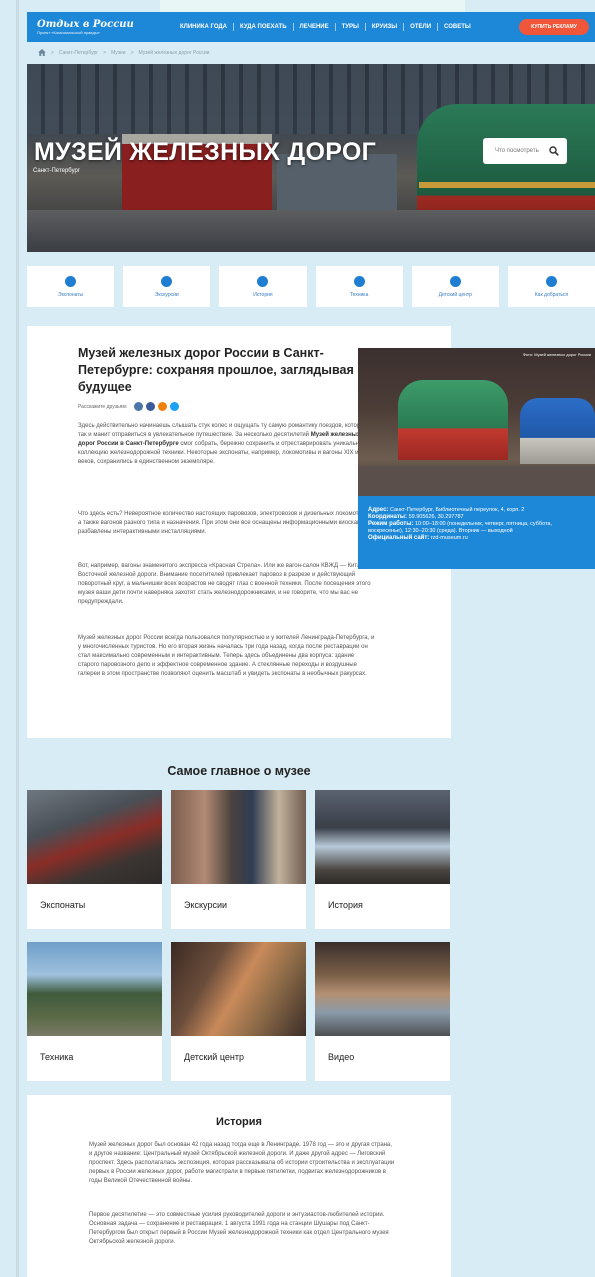 The image size is (595, 1277). Describe the element at coordinates (151, 406) in the screenshot. I see `facebook-icon` at that location.